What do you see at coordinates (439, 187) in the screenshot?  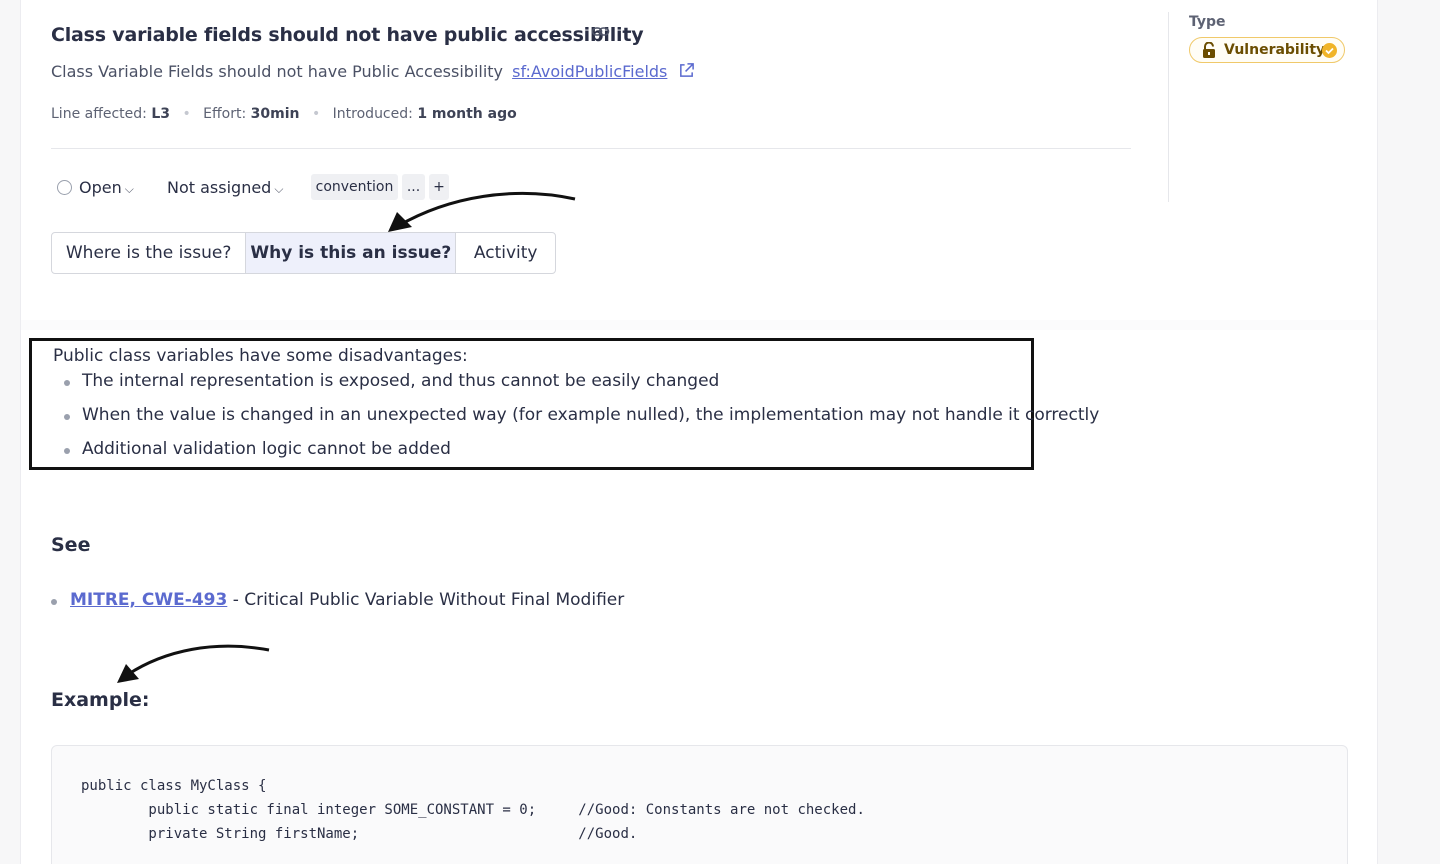 I see `add-tag-button: +` at bounding box center [439, 187].